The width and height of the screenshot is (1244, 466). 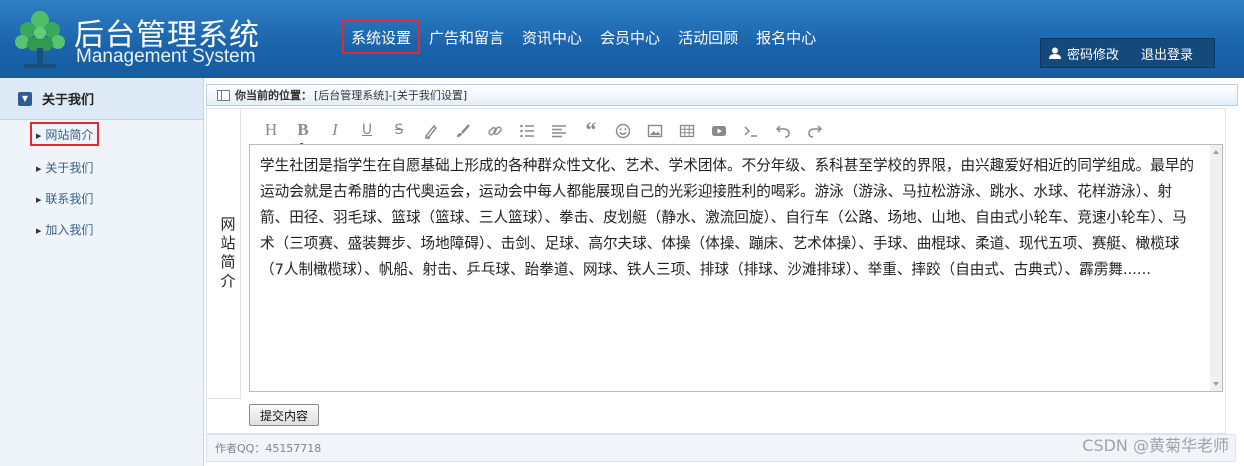 I want to click on field-label-cell: 网站简介, so click(x=224, y=254).